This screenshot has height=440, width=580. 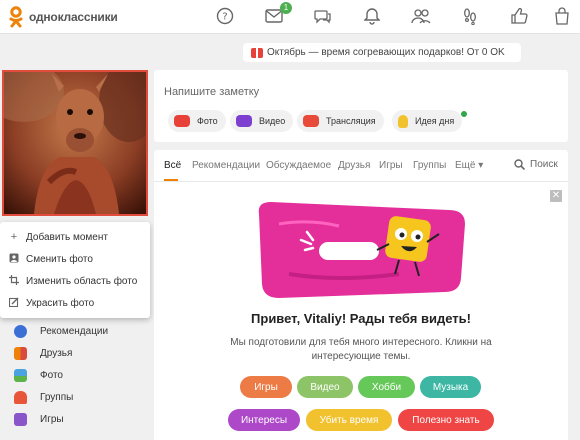 I want to click on gift-icon, so click(x=257, y=52).